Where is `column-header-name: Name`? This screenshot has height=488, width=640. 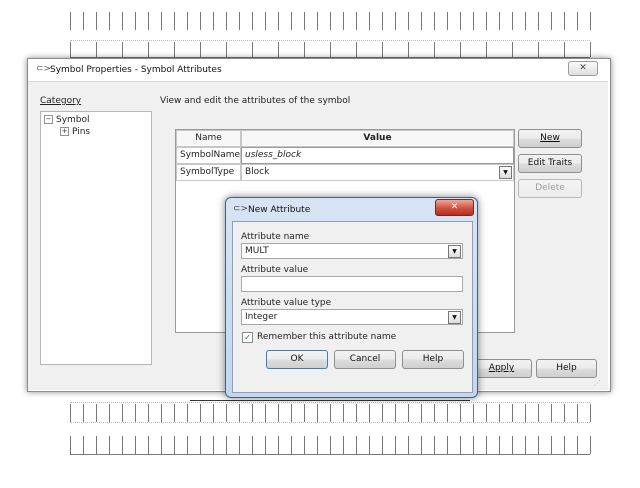 column-header-name: Name is located at coordinates (208, 138).